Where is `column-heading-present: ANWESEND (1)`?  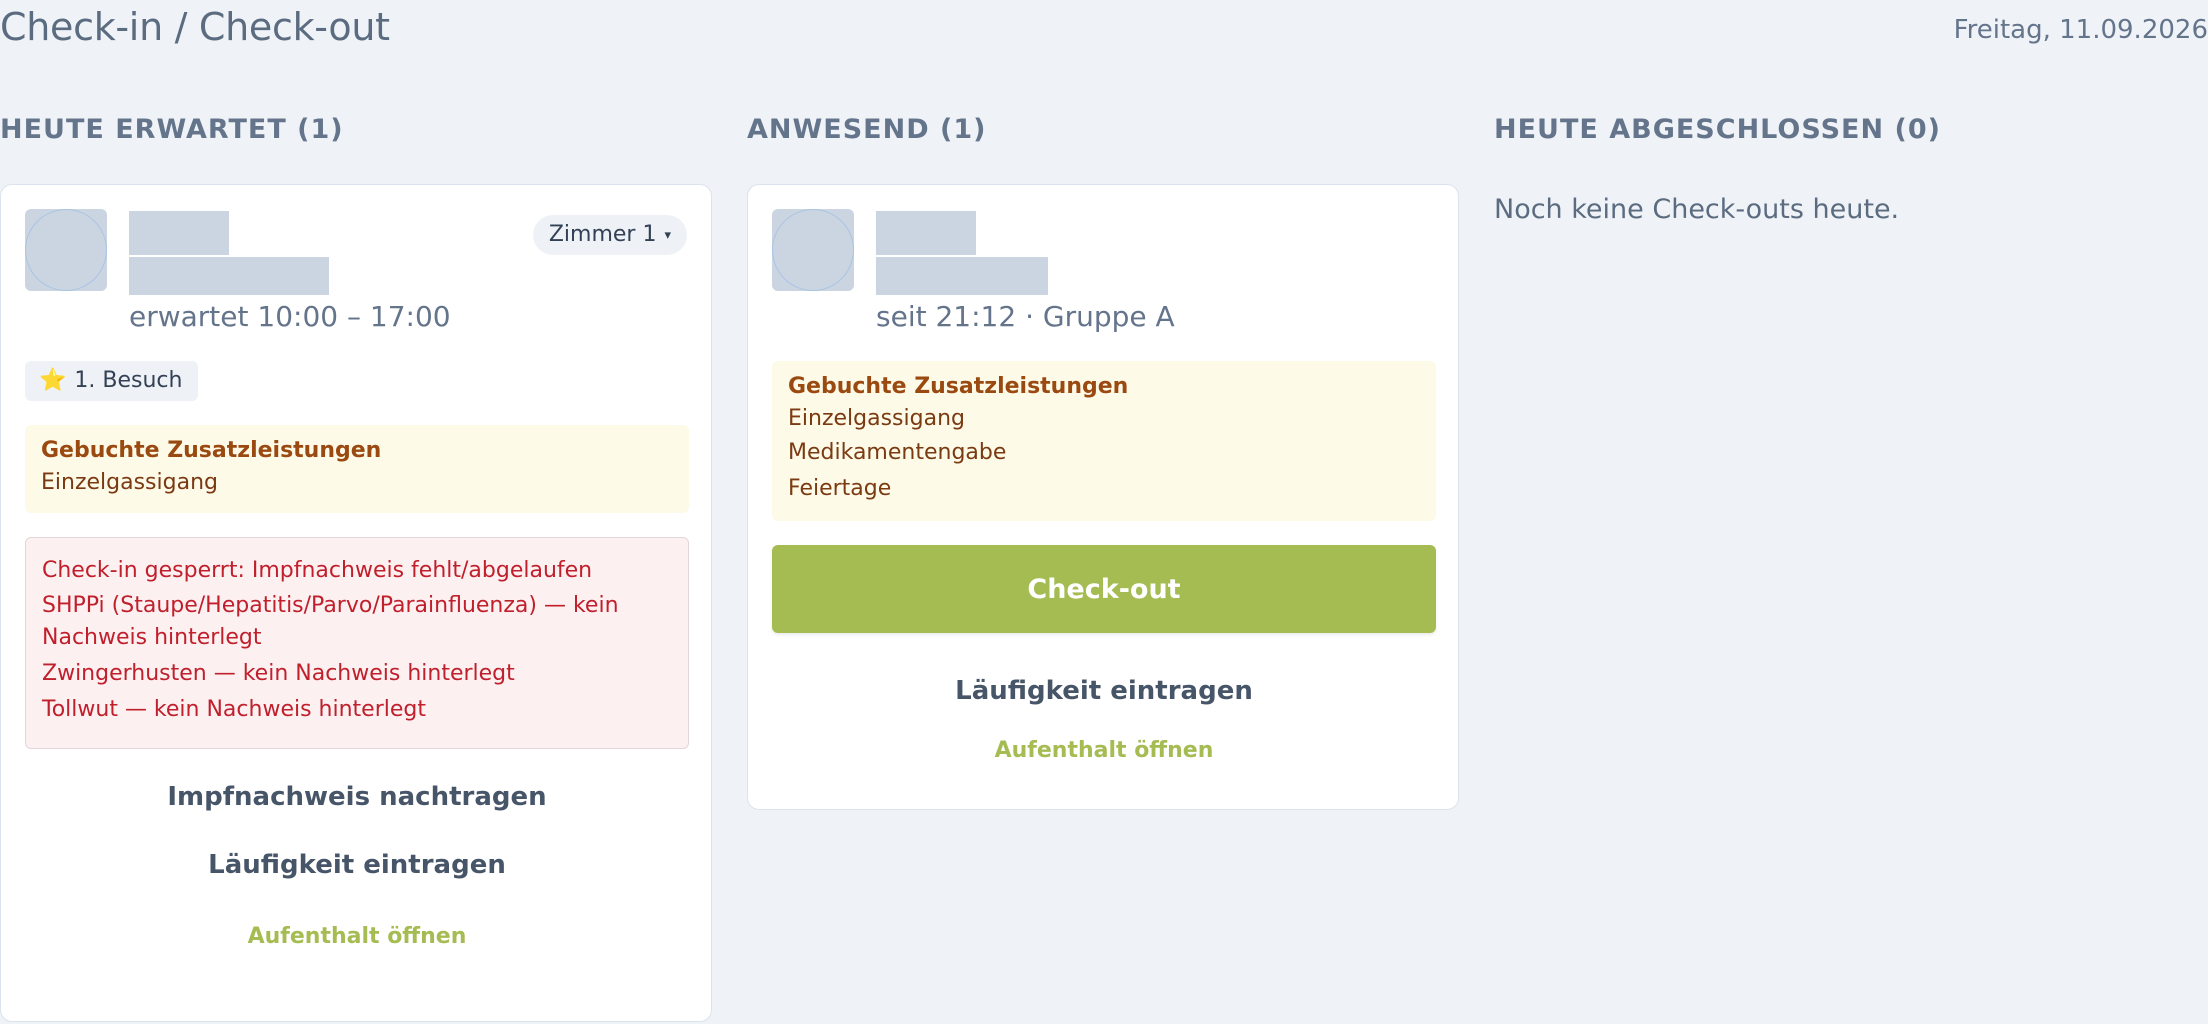 column-heading-present: ANWESEND (1) is located at coordinates (867, 129).